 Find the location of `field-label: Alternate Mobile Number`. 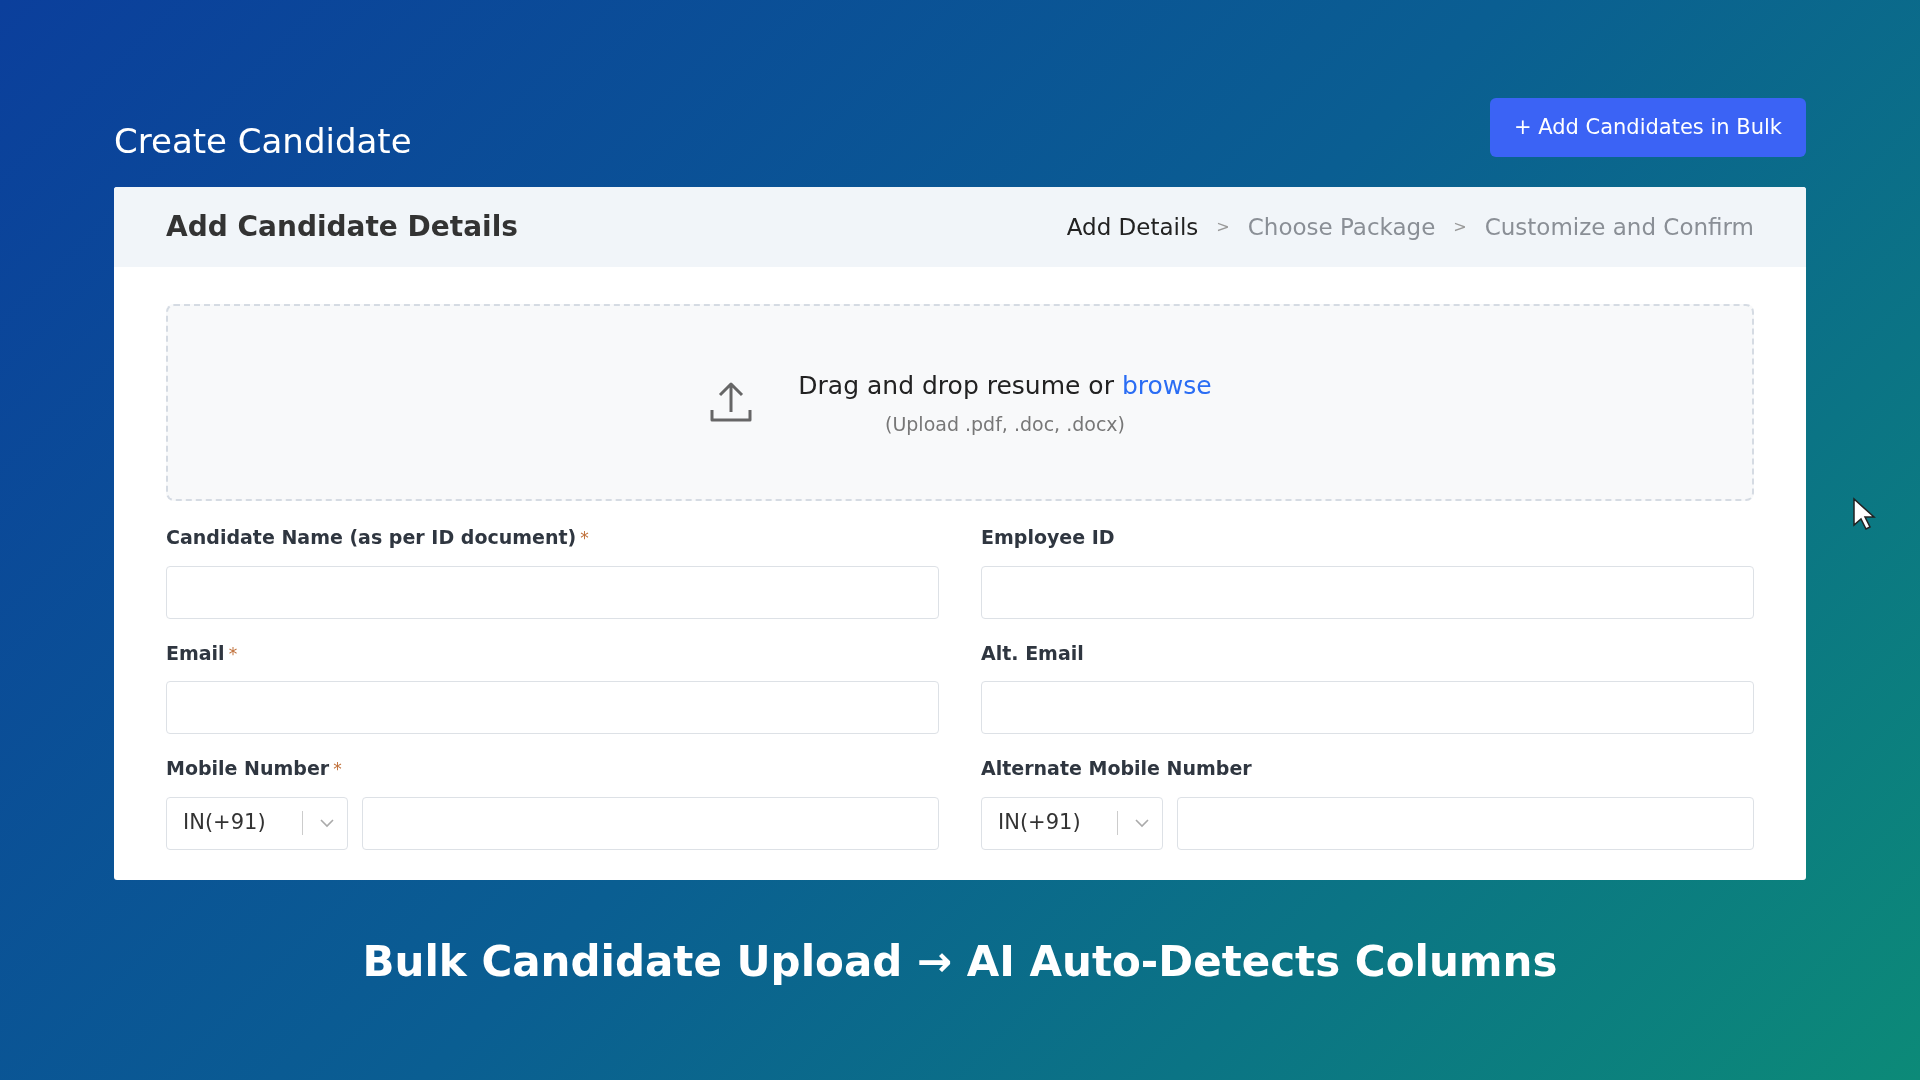

field-label: Alternate Mobile Number is located at coordinates (1116, 768).